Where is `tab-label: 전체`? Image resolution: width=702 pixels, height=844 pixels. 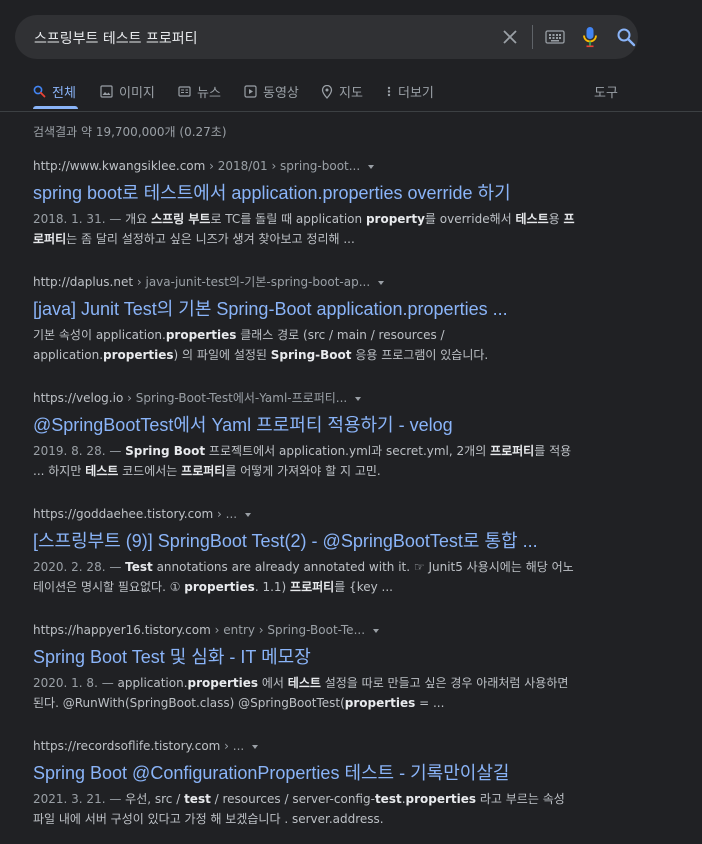
tab-label: 전체 is located at coordinates (64, 93).